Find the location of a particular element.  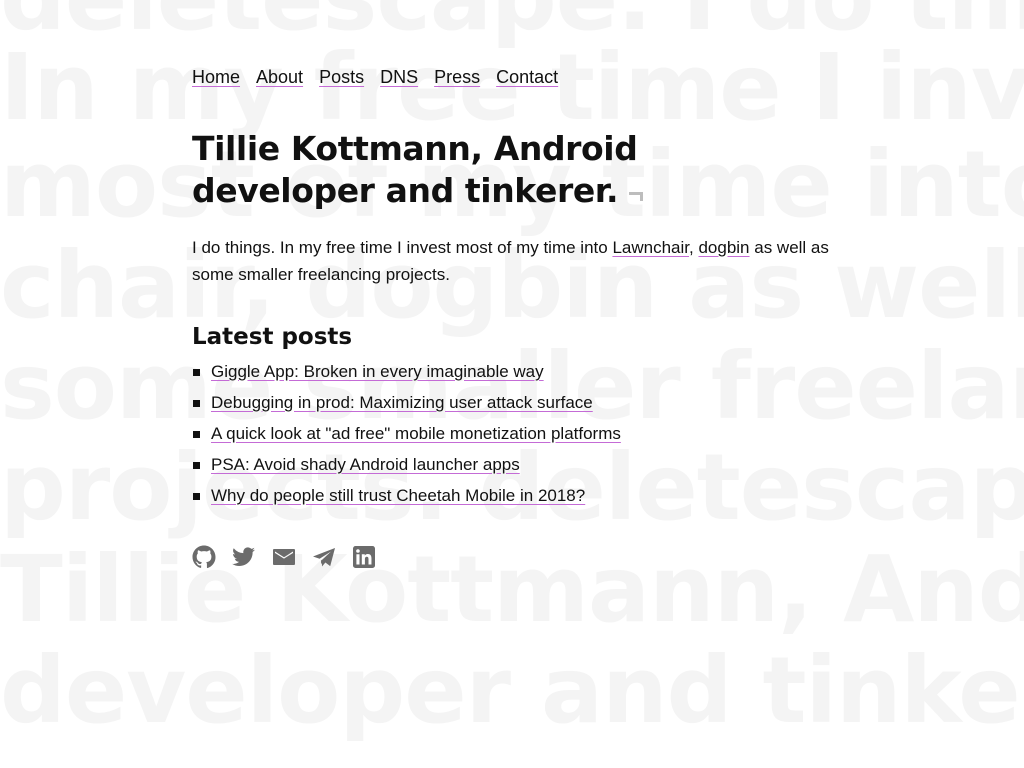

linkedin-icon is located at coordinates (364, 557).